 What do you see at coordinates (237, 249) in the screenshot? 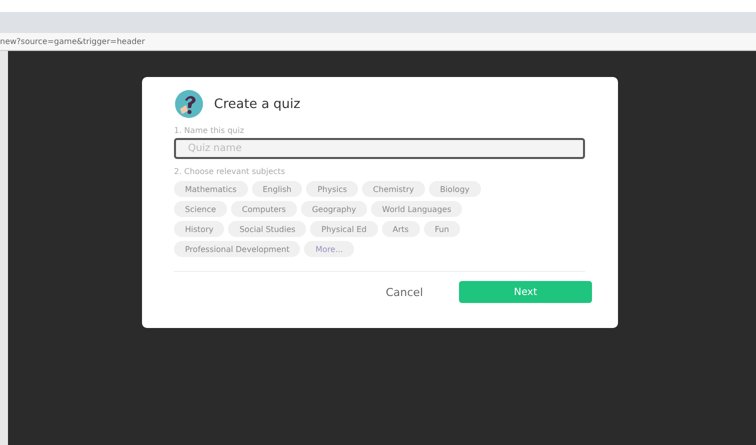
I see `subject-chip: Professional Development` at bounding box center [237, 249].